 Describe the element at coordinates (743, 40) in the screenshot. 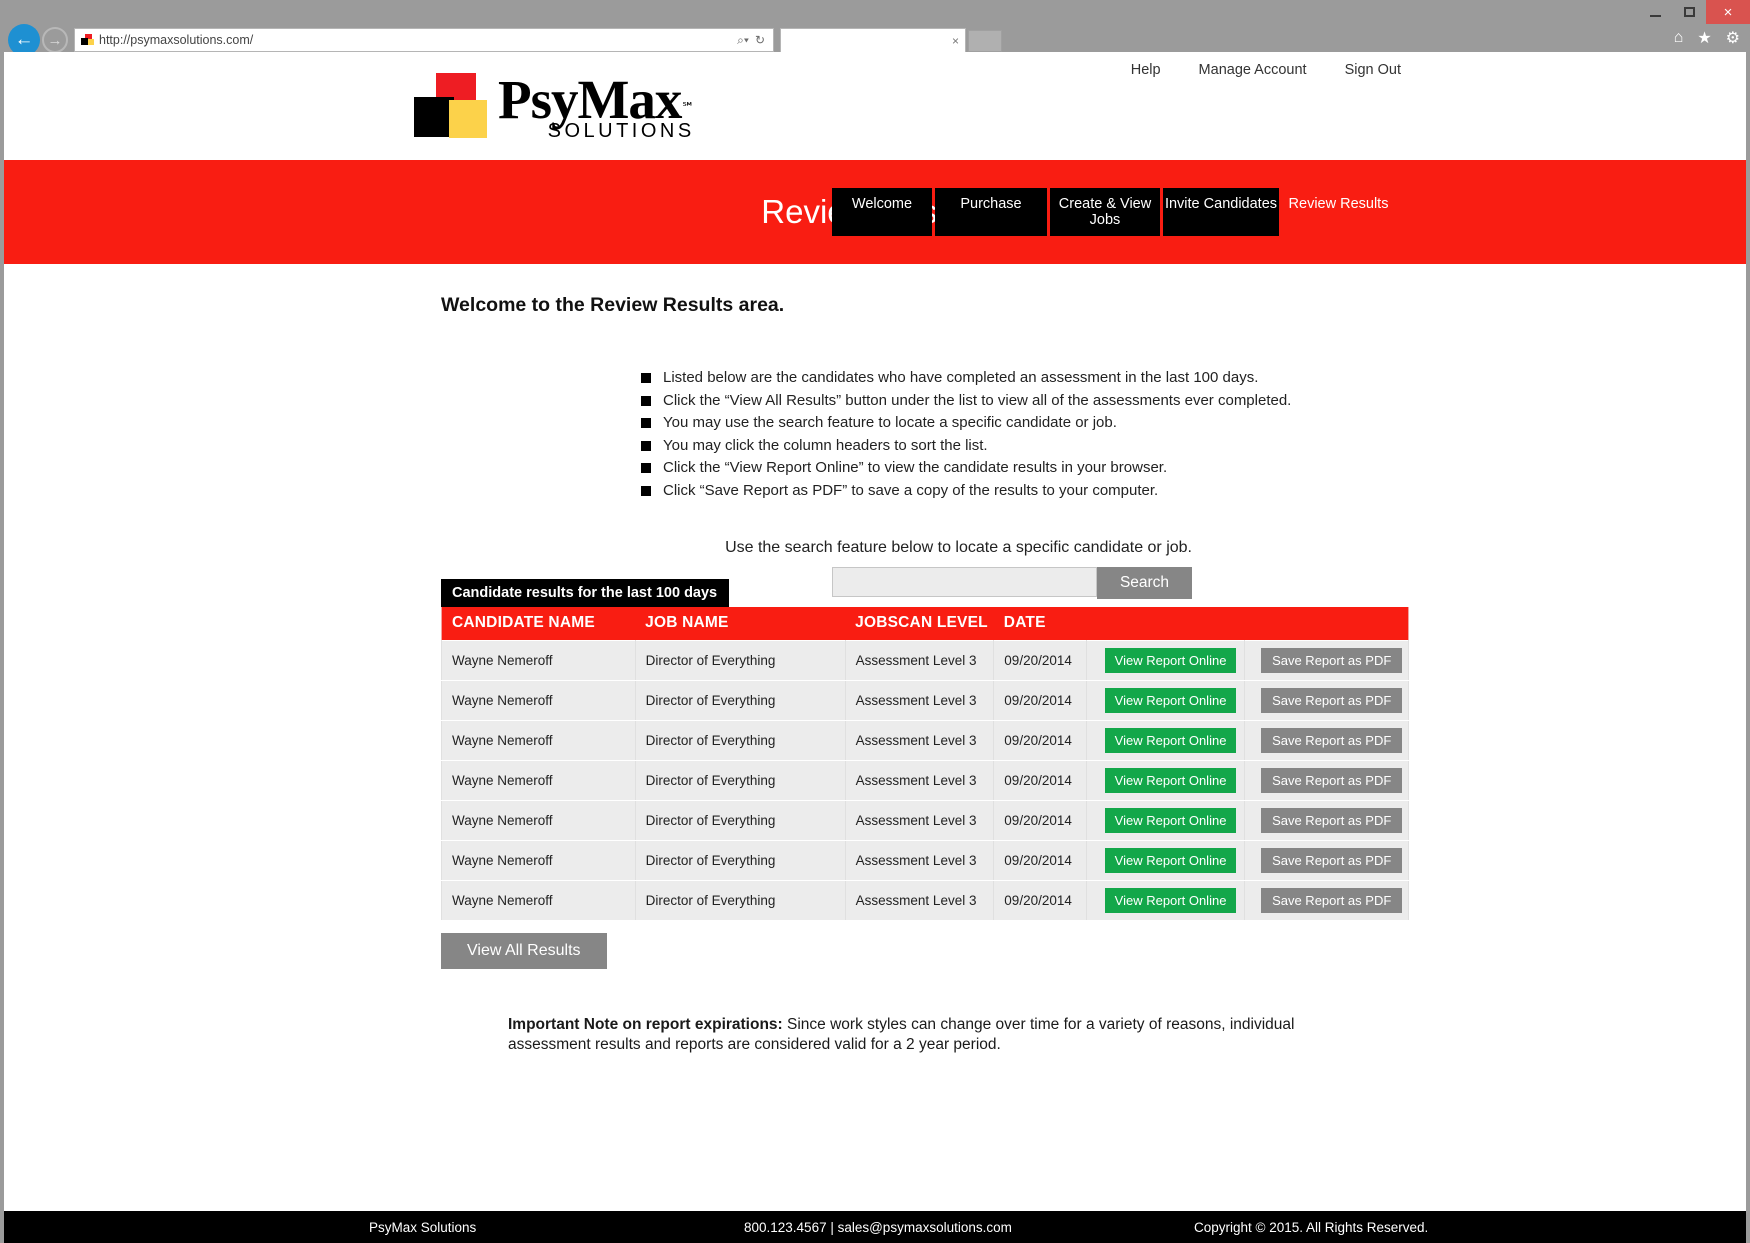

I see `search-dropdown-icon: ⌕▾` at that location.